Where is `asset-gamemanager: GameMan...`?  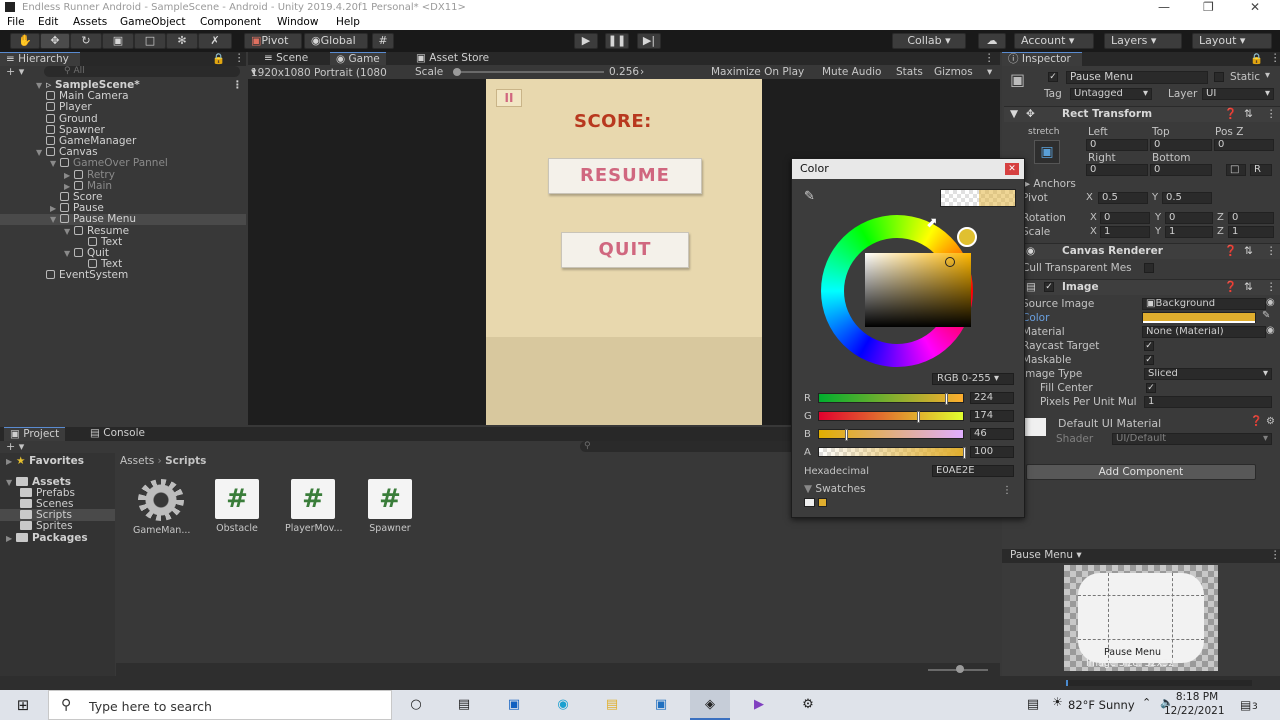 asset-gamemanager: GameMan... is located at coordinates (161, 507).